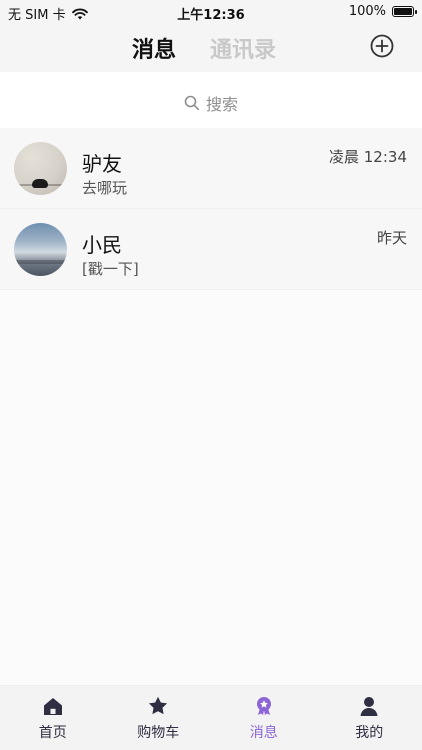  Describe the element at coordinates (243, 48) in the screenshot. I see `tab-contacts: 通讯录` at that location.